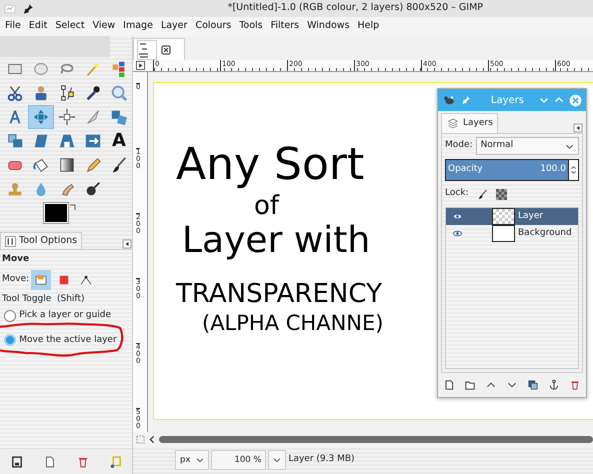 This screenshot has height=474, width=593. I want to click on layer-icon, so click(41, 279).